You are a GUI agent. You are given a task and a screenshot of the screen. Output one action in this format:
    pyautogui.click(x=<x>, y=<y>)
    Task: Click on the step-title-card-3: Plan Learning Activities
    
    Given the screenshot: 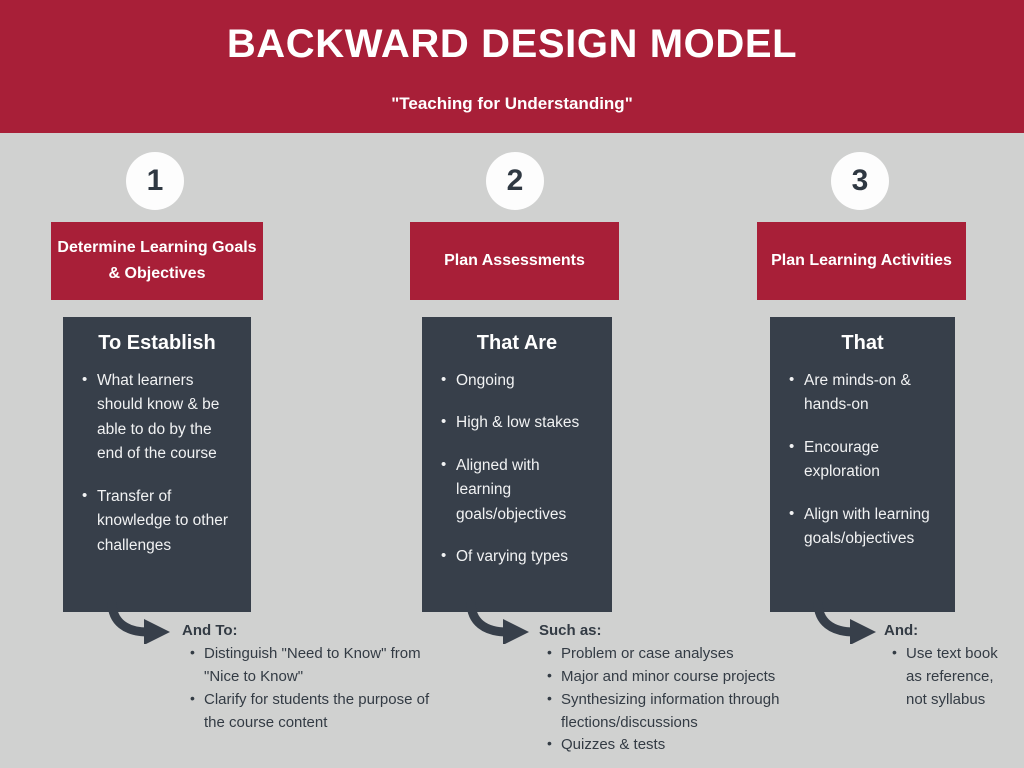 What is the action you would take?
    pyautogui.click(x=861, y=261)
    